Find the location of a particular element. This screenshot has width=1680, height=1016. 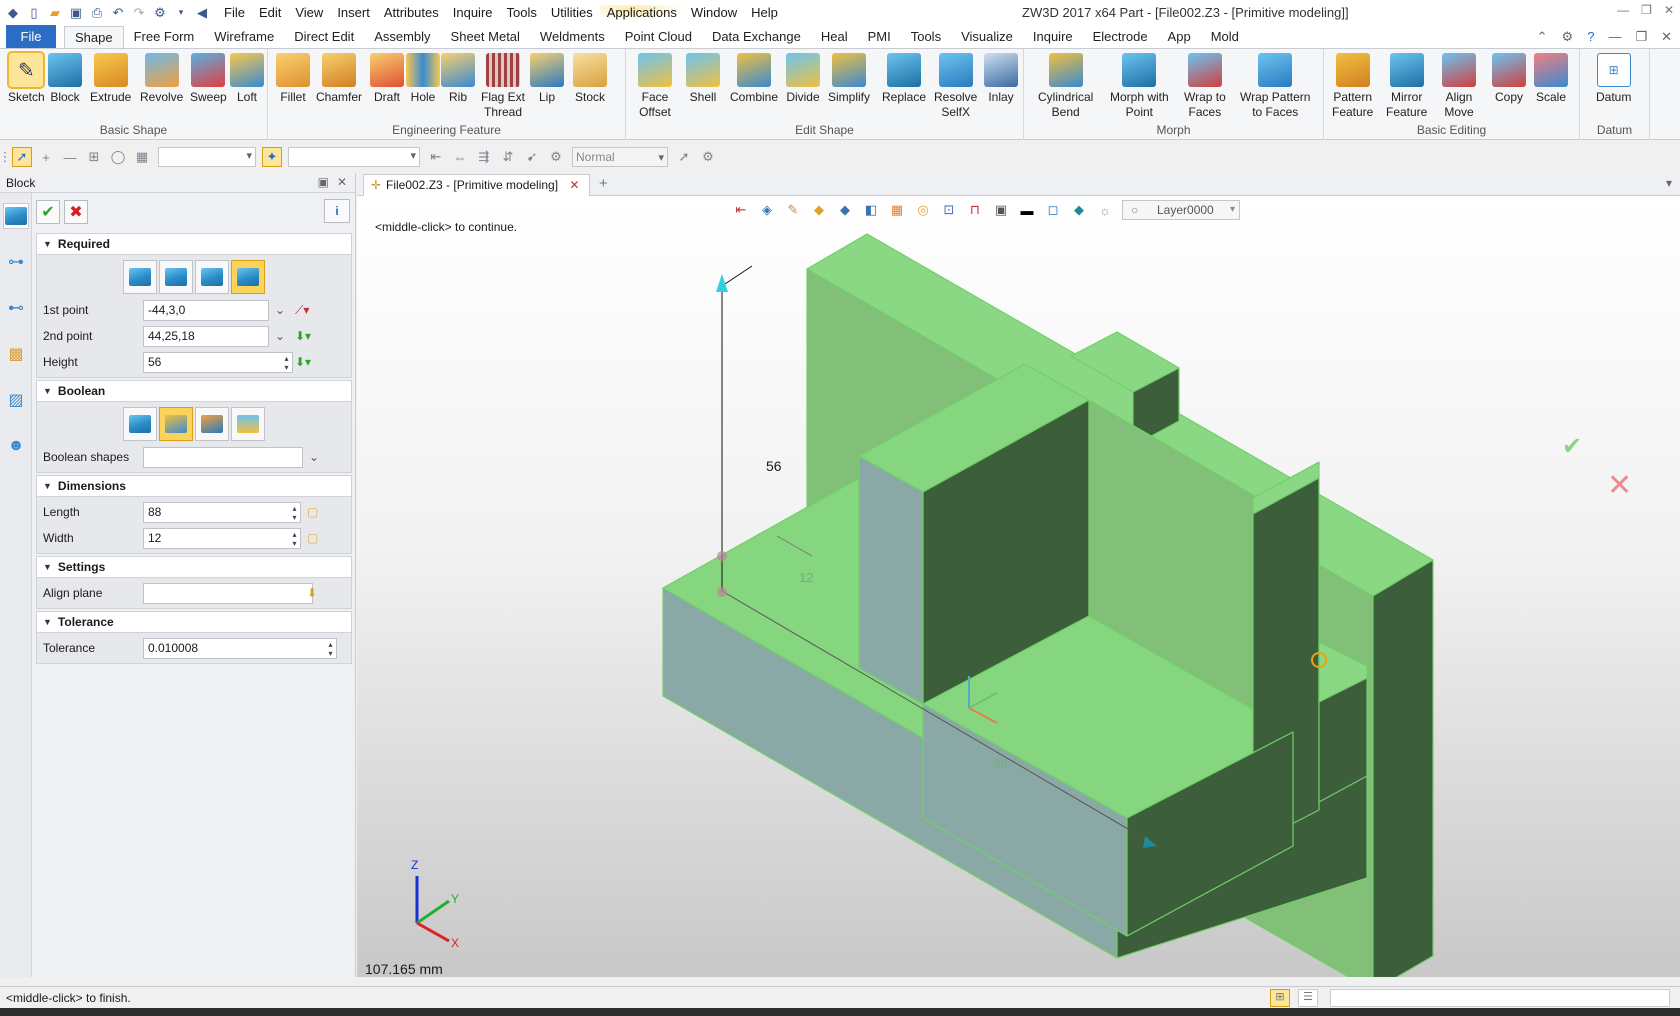

distribute-icon: ⇶ is located at coordinates (484, 157).